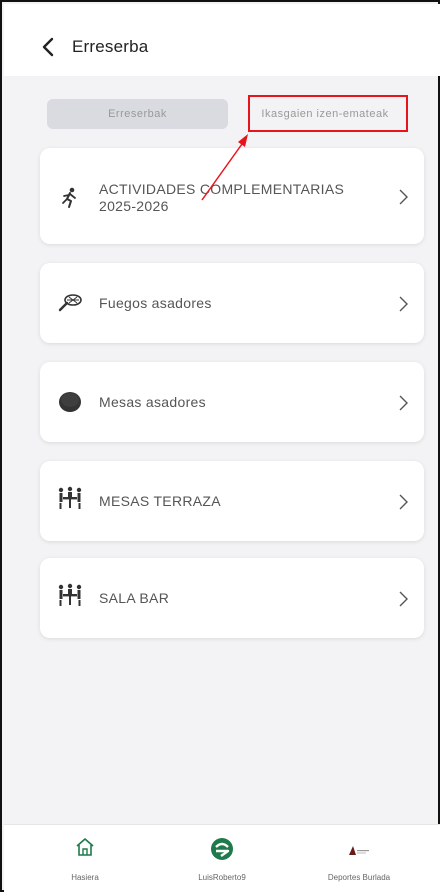  Describe the element at coordinates (359, 877) in the screenshot. I see `nav-label: Deportes Burlada` at that location.